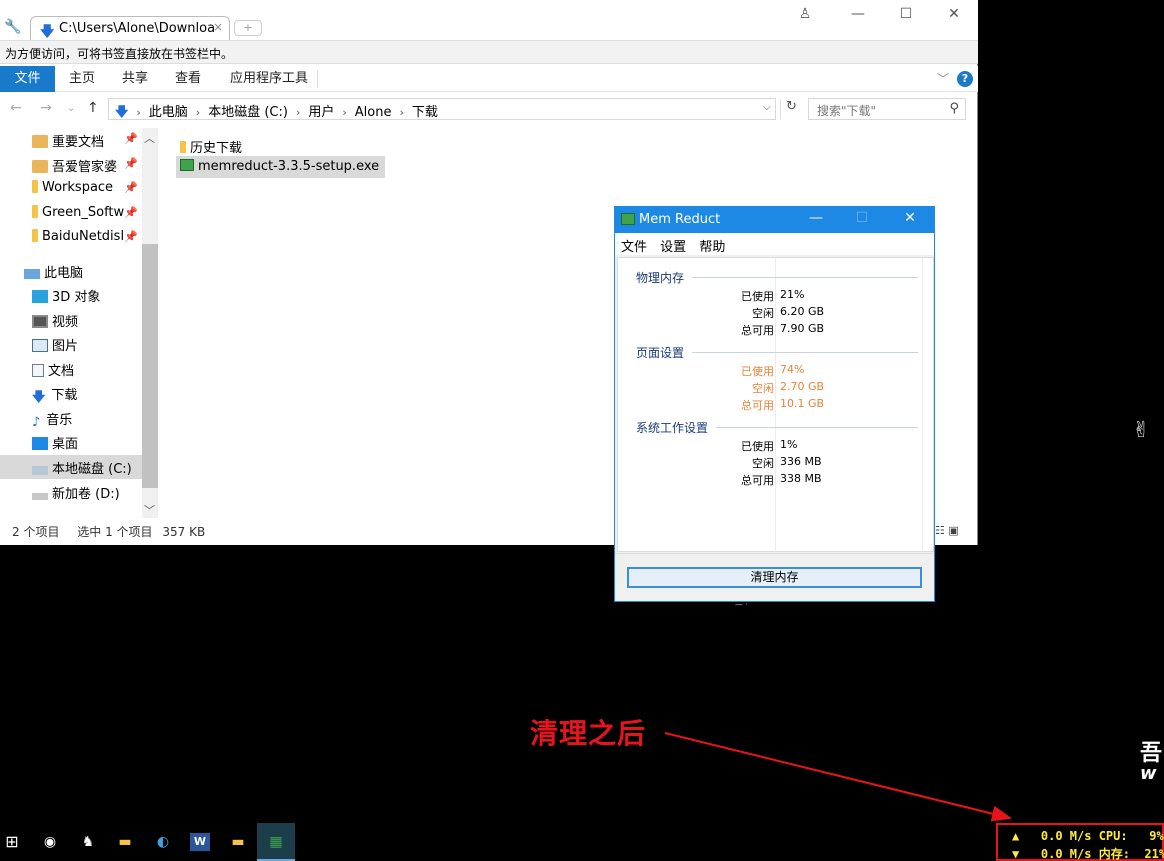 This screenshot has width=1164, height=861. I want to click on word-icon: W, so click(200, 842).